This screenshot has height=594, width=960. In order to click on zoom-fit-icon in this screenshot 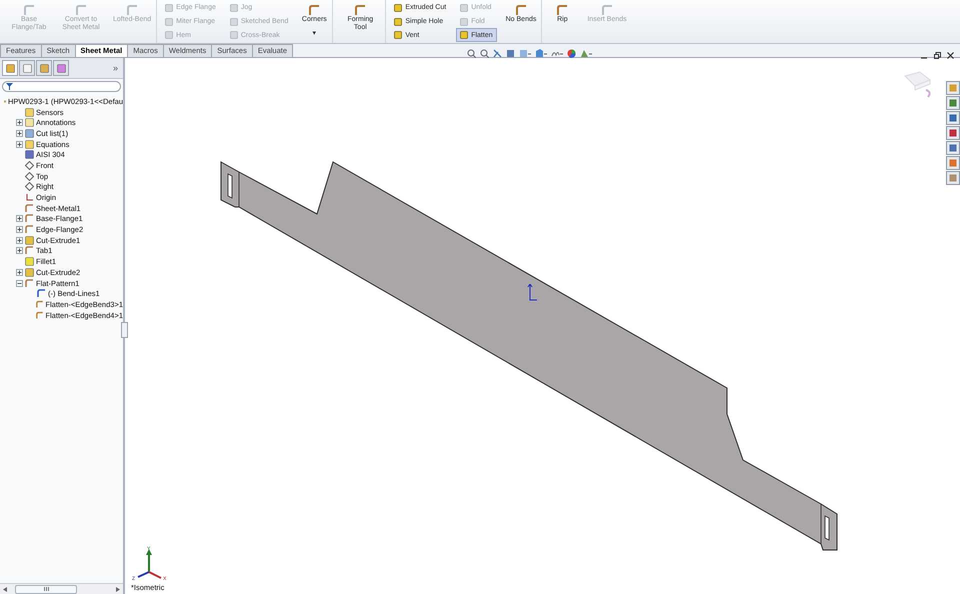, I will do `click(471, 53)`.